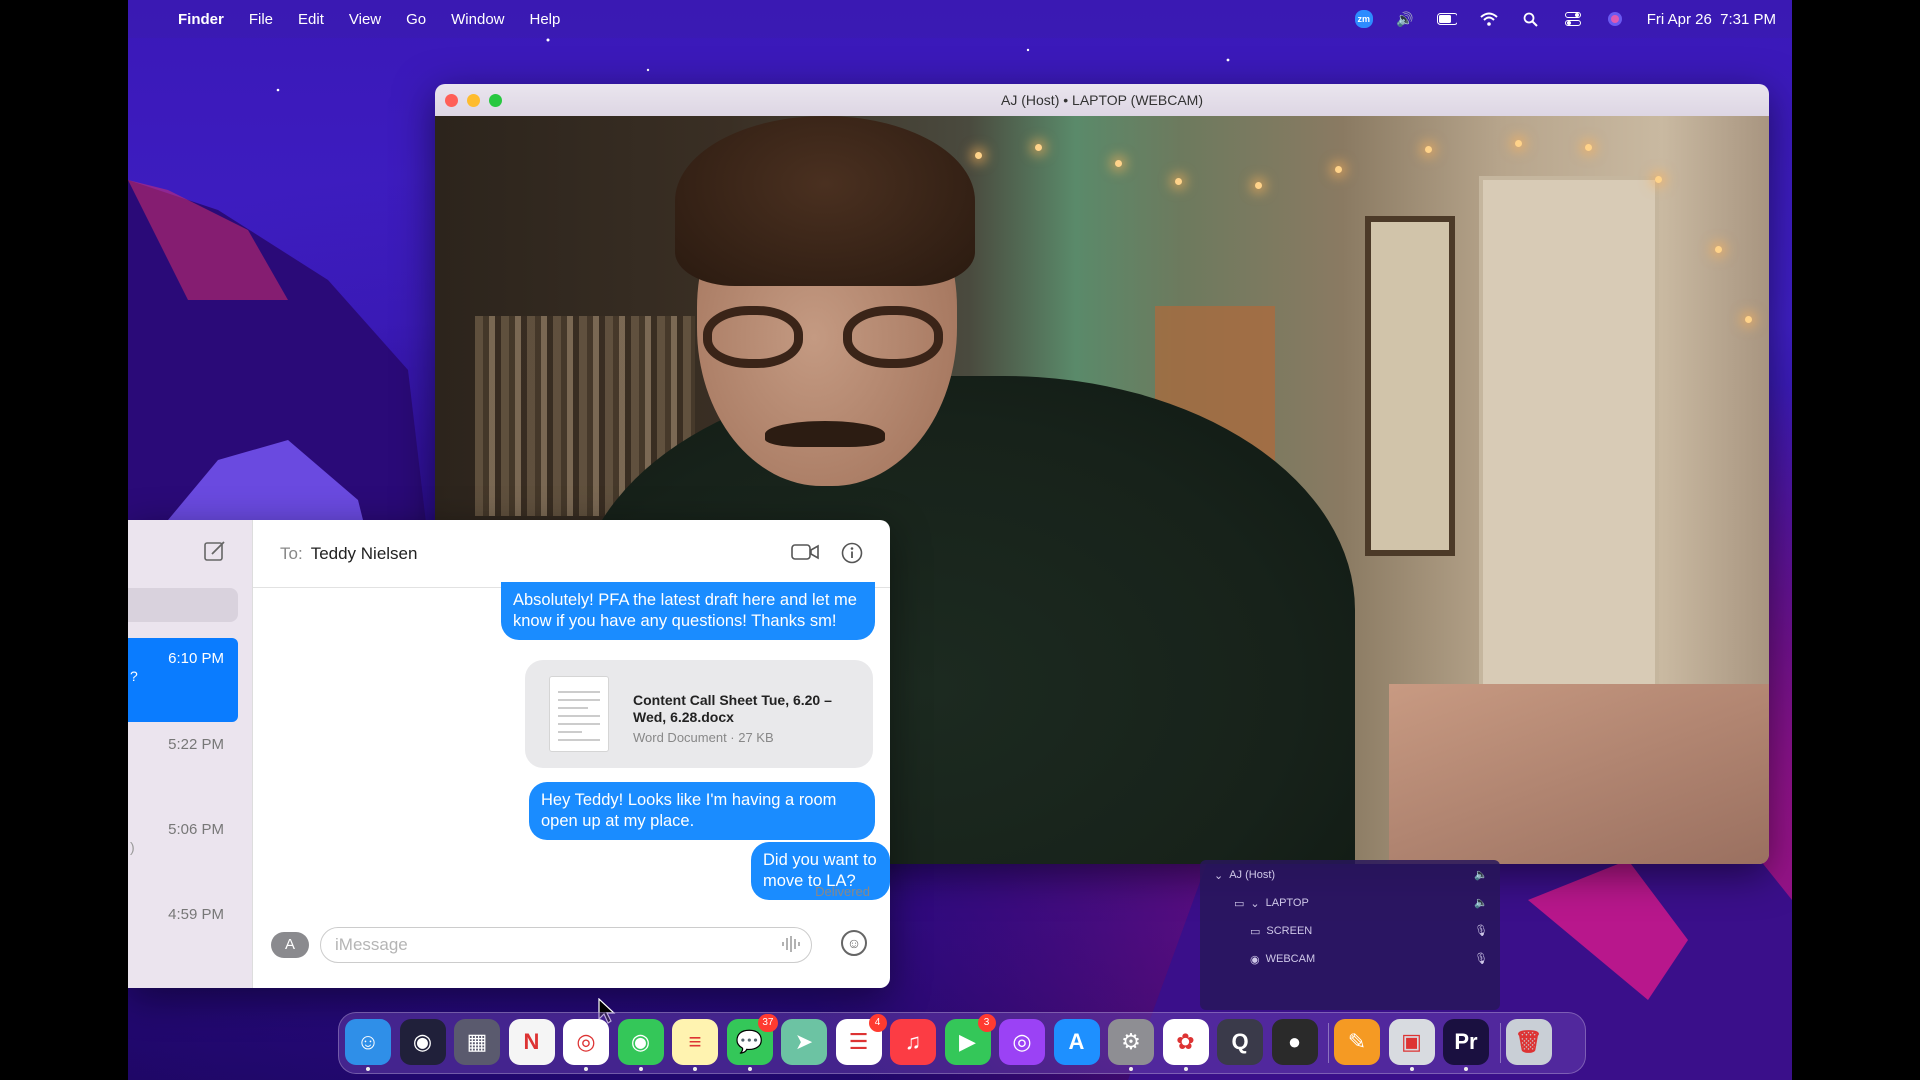 This screenshot has height=1080, width=1920. I want to click on webcam-titlebar: AJ (Host) • LAPTOP (WEBCAM), so click(1102, 100).